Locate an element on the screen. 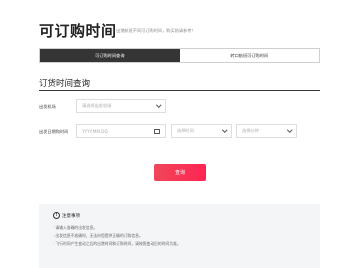 This screenshot has width=360, height=268. departure-minute-select: 选择分钟 is located at coordinates (266, 131).